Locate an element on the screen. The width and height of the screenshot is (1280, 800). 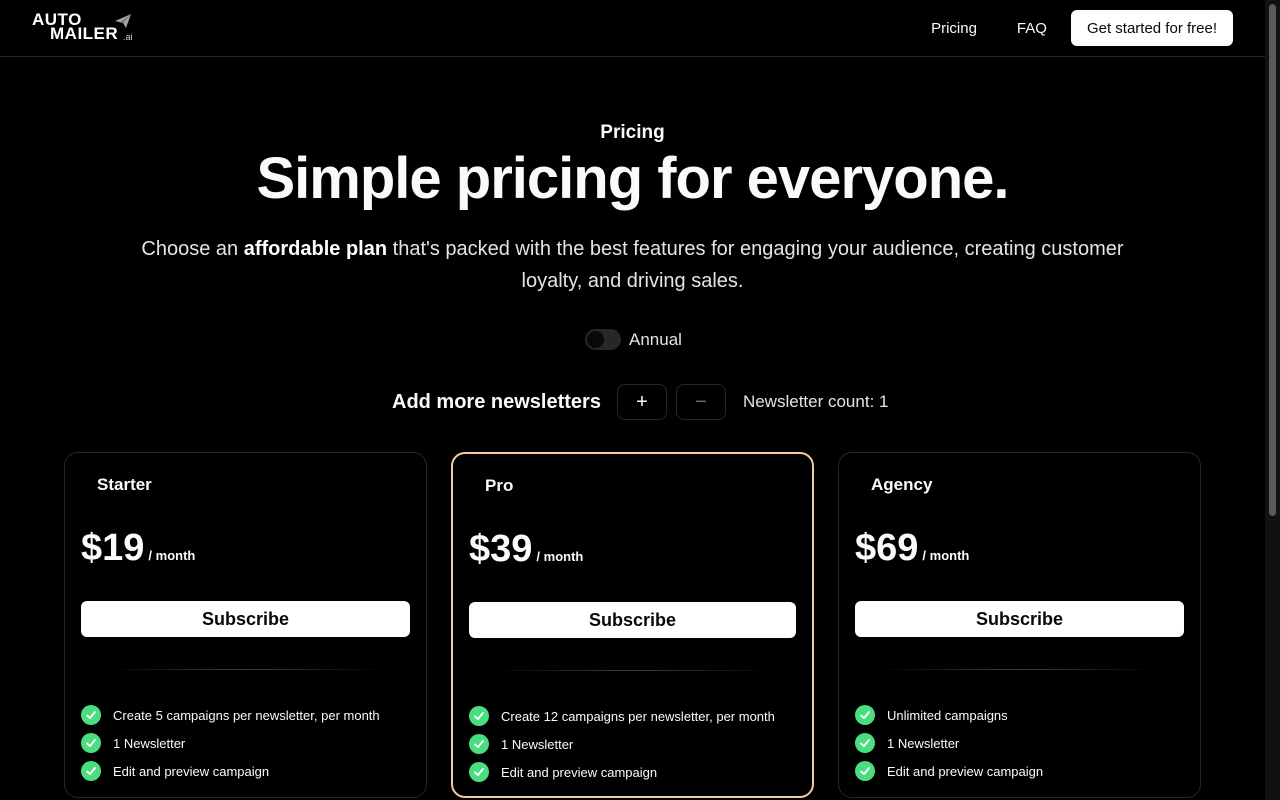
plan-price: $19 / month is located at coordinates (138, 548).